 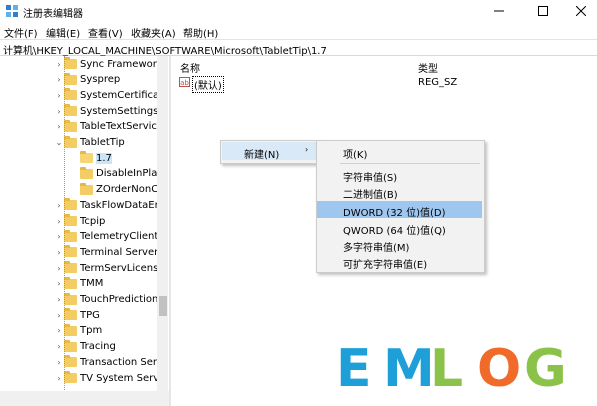 I want to click on tree-item: › TaskFlowDataEr, so click(x=106, y=205).